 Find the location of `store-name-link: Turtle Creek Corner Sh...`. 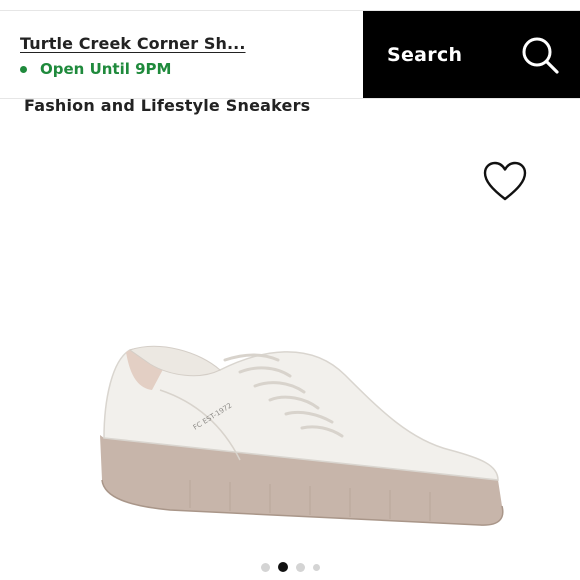

store-name-link: Turtle Creek Corner Sh... is located at coordinates (185, 43).